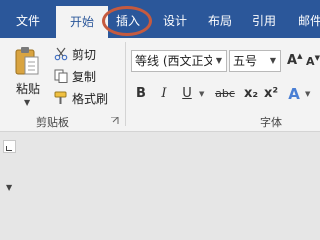 Image resolution: width=320 pixels, height=240 pixels. Describe the element at coordinates (127, 21) in the screenshot. I see `highlight-circle` at that location.